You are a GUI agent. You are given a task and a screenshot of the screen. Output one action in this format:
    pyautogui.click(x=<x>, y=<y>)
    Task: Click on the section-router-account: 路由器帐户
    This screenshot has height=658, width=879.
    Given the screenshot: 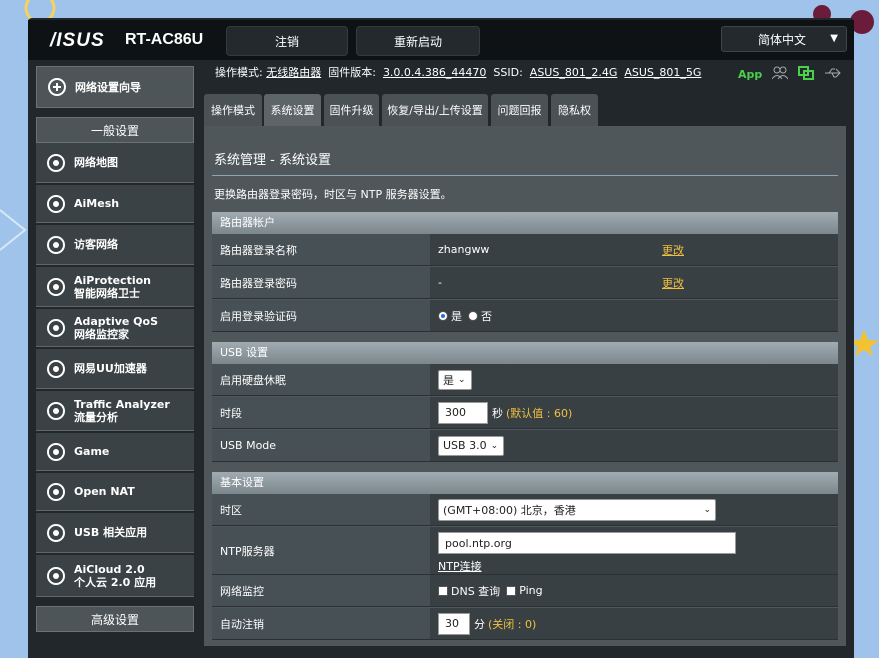 What is the action you would take?
    pyautogui.click(x=525, y=223)
    